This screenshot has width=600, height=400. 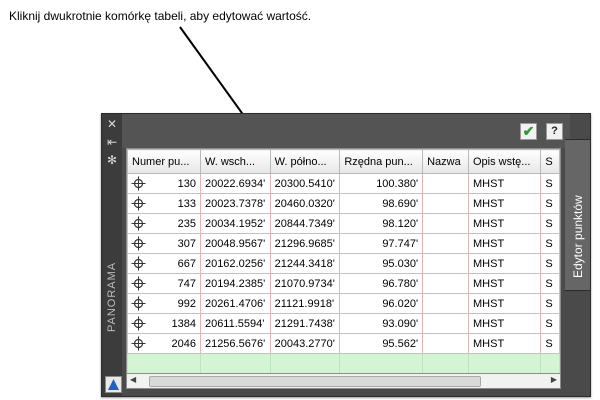 What do you see at coordinates (235, 303) in the screenshot?
I see `table-cell-east: 20261.4706'` at bounding box center [235, 303].